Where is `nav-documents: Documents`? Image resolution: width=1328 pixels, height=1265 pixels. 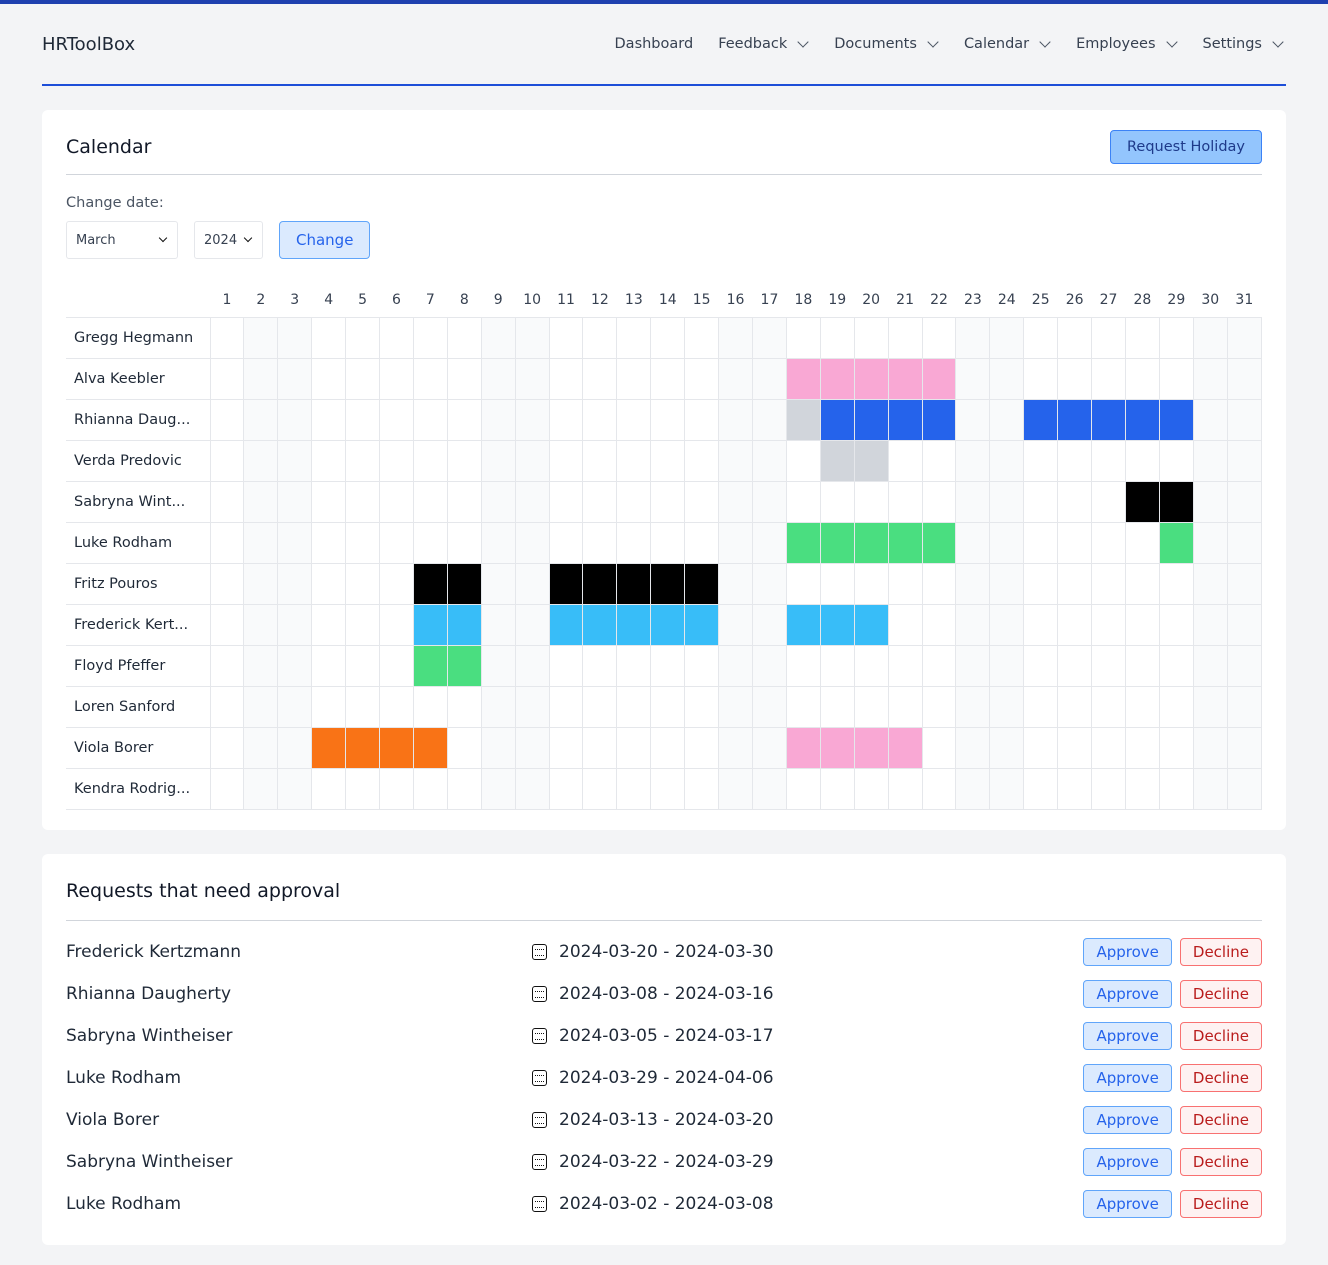 nav-documents: Documents is located at coordinates (886, 44).